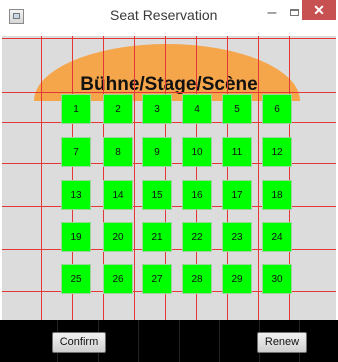 This screenshot has height=362, width=338. I want to click on confirm-button: Confirm, so click(79, 342).